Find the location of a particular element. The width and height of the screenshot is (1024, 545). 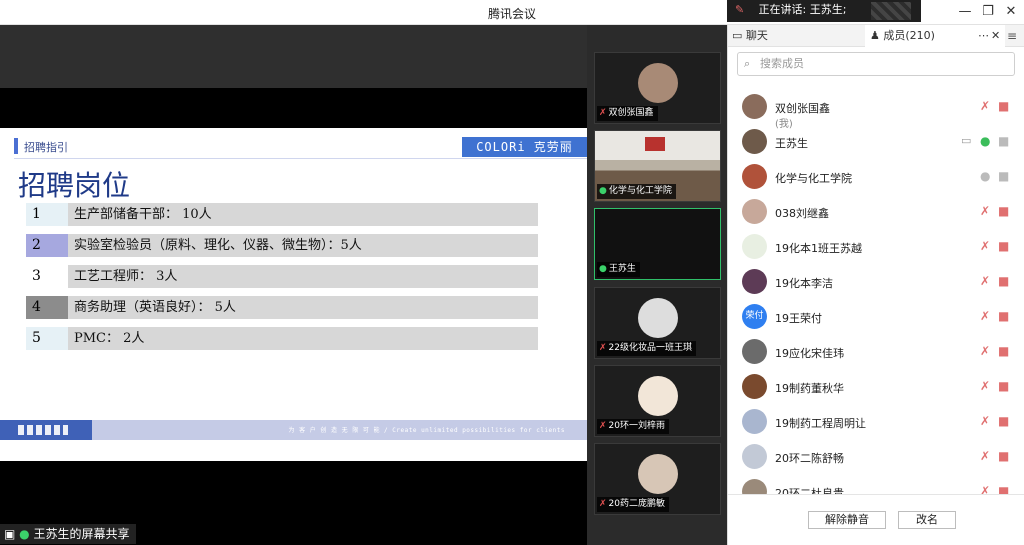

member-row: 荣付 19王荣付 ✗ ■ is located at coordinates (873, 318).